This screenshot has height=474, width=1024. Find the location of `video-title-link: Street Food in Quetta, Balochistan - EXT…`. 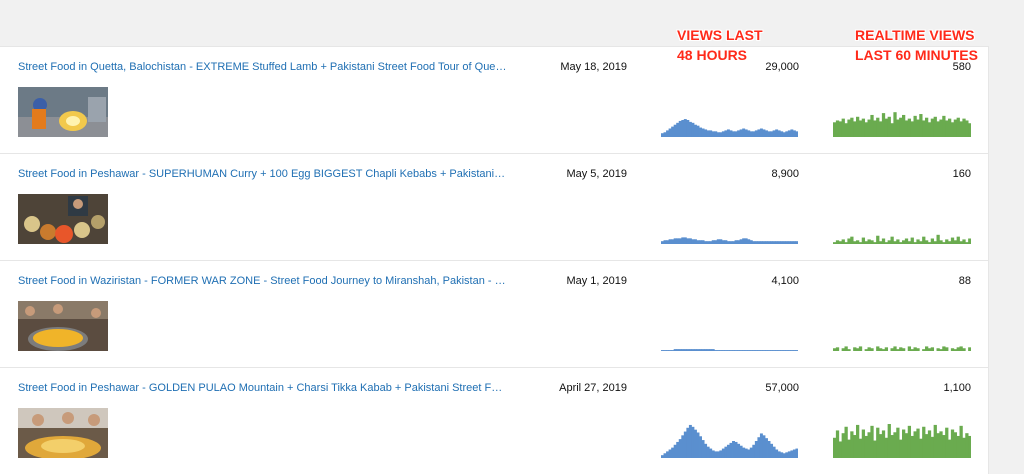

video-title-link: Street Food in Quetta, Balochistan - EXT… is located at coordinates (263, 67).